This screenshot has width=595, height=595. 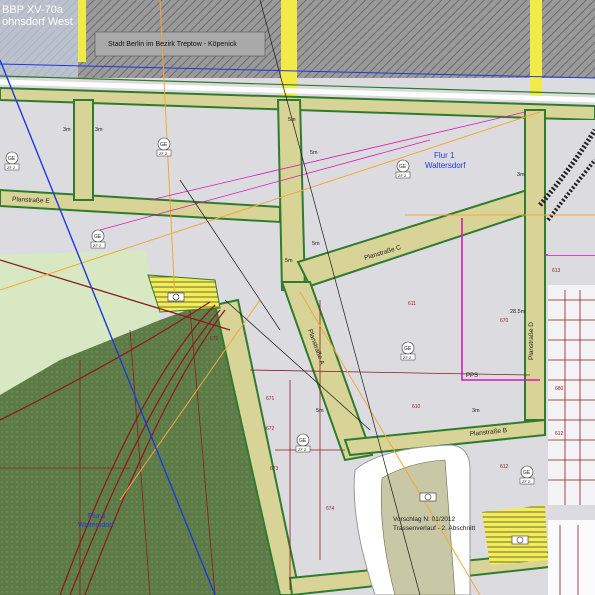 I want to click on plan-id: BBP XV-70a, so click(x=33, y=10).